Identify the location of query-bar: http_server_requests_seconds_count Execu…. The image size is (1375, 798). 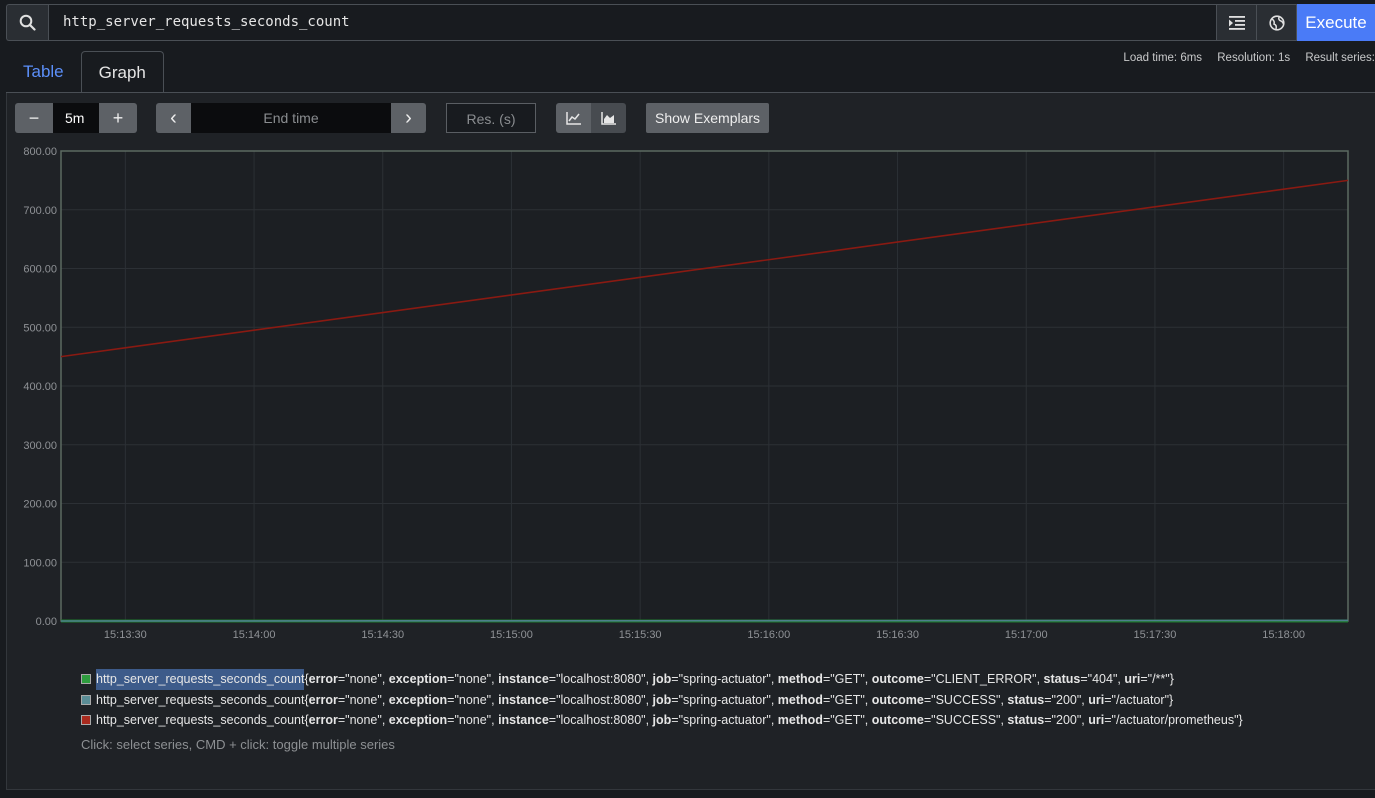
(690, 22).